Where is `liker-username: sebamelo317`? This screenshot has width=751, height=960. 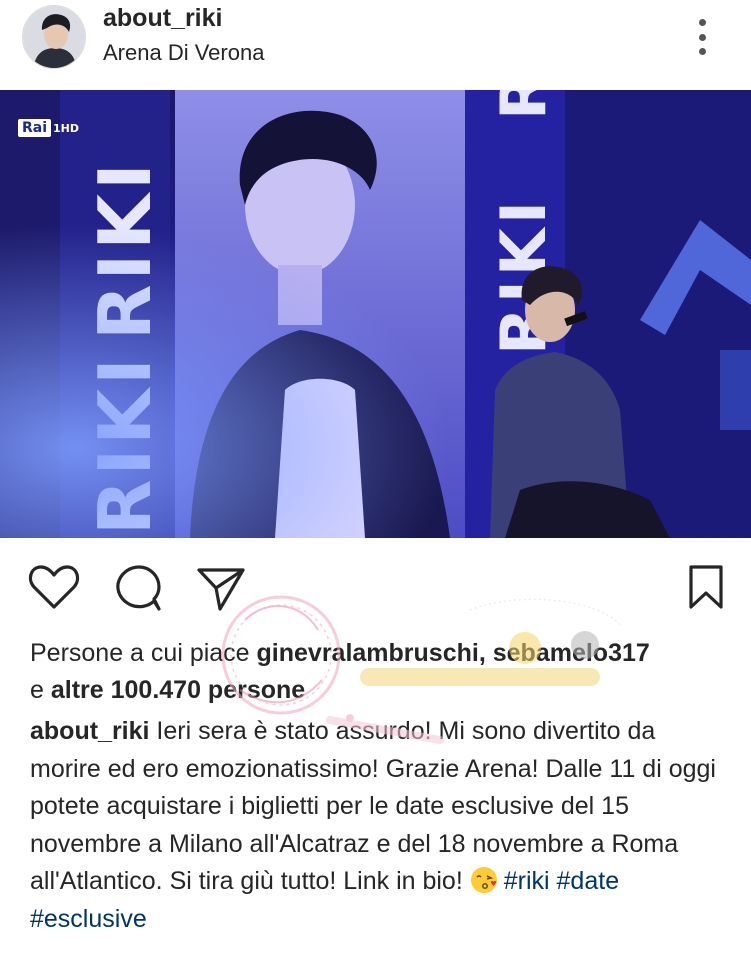
liker-username: sebamelo317 is located at coordinates (571, 653).